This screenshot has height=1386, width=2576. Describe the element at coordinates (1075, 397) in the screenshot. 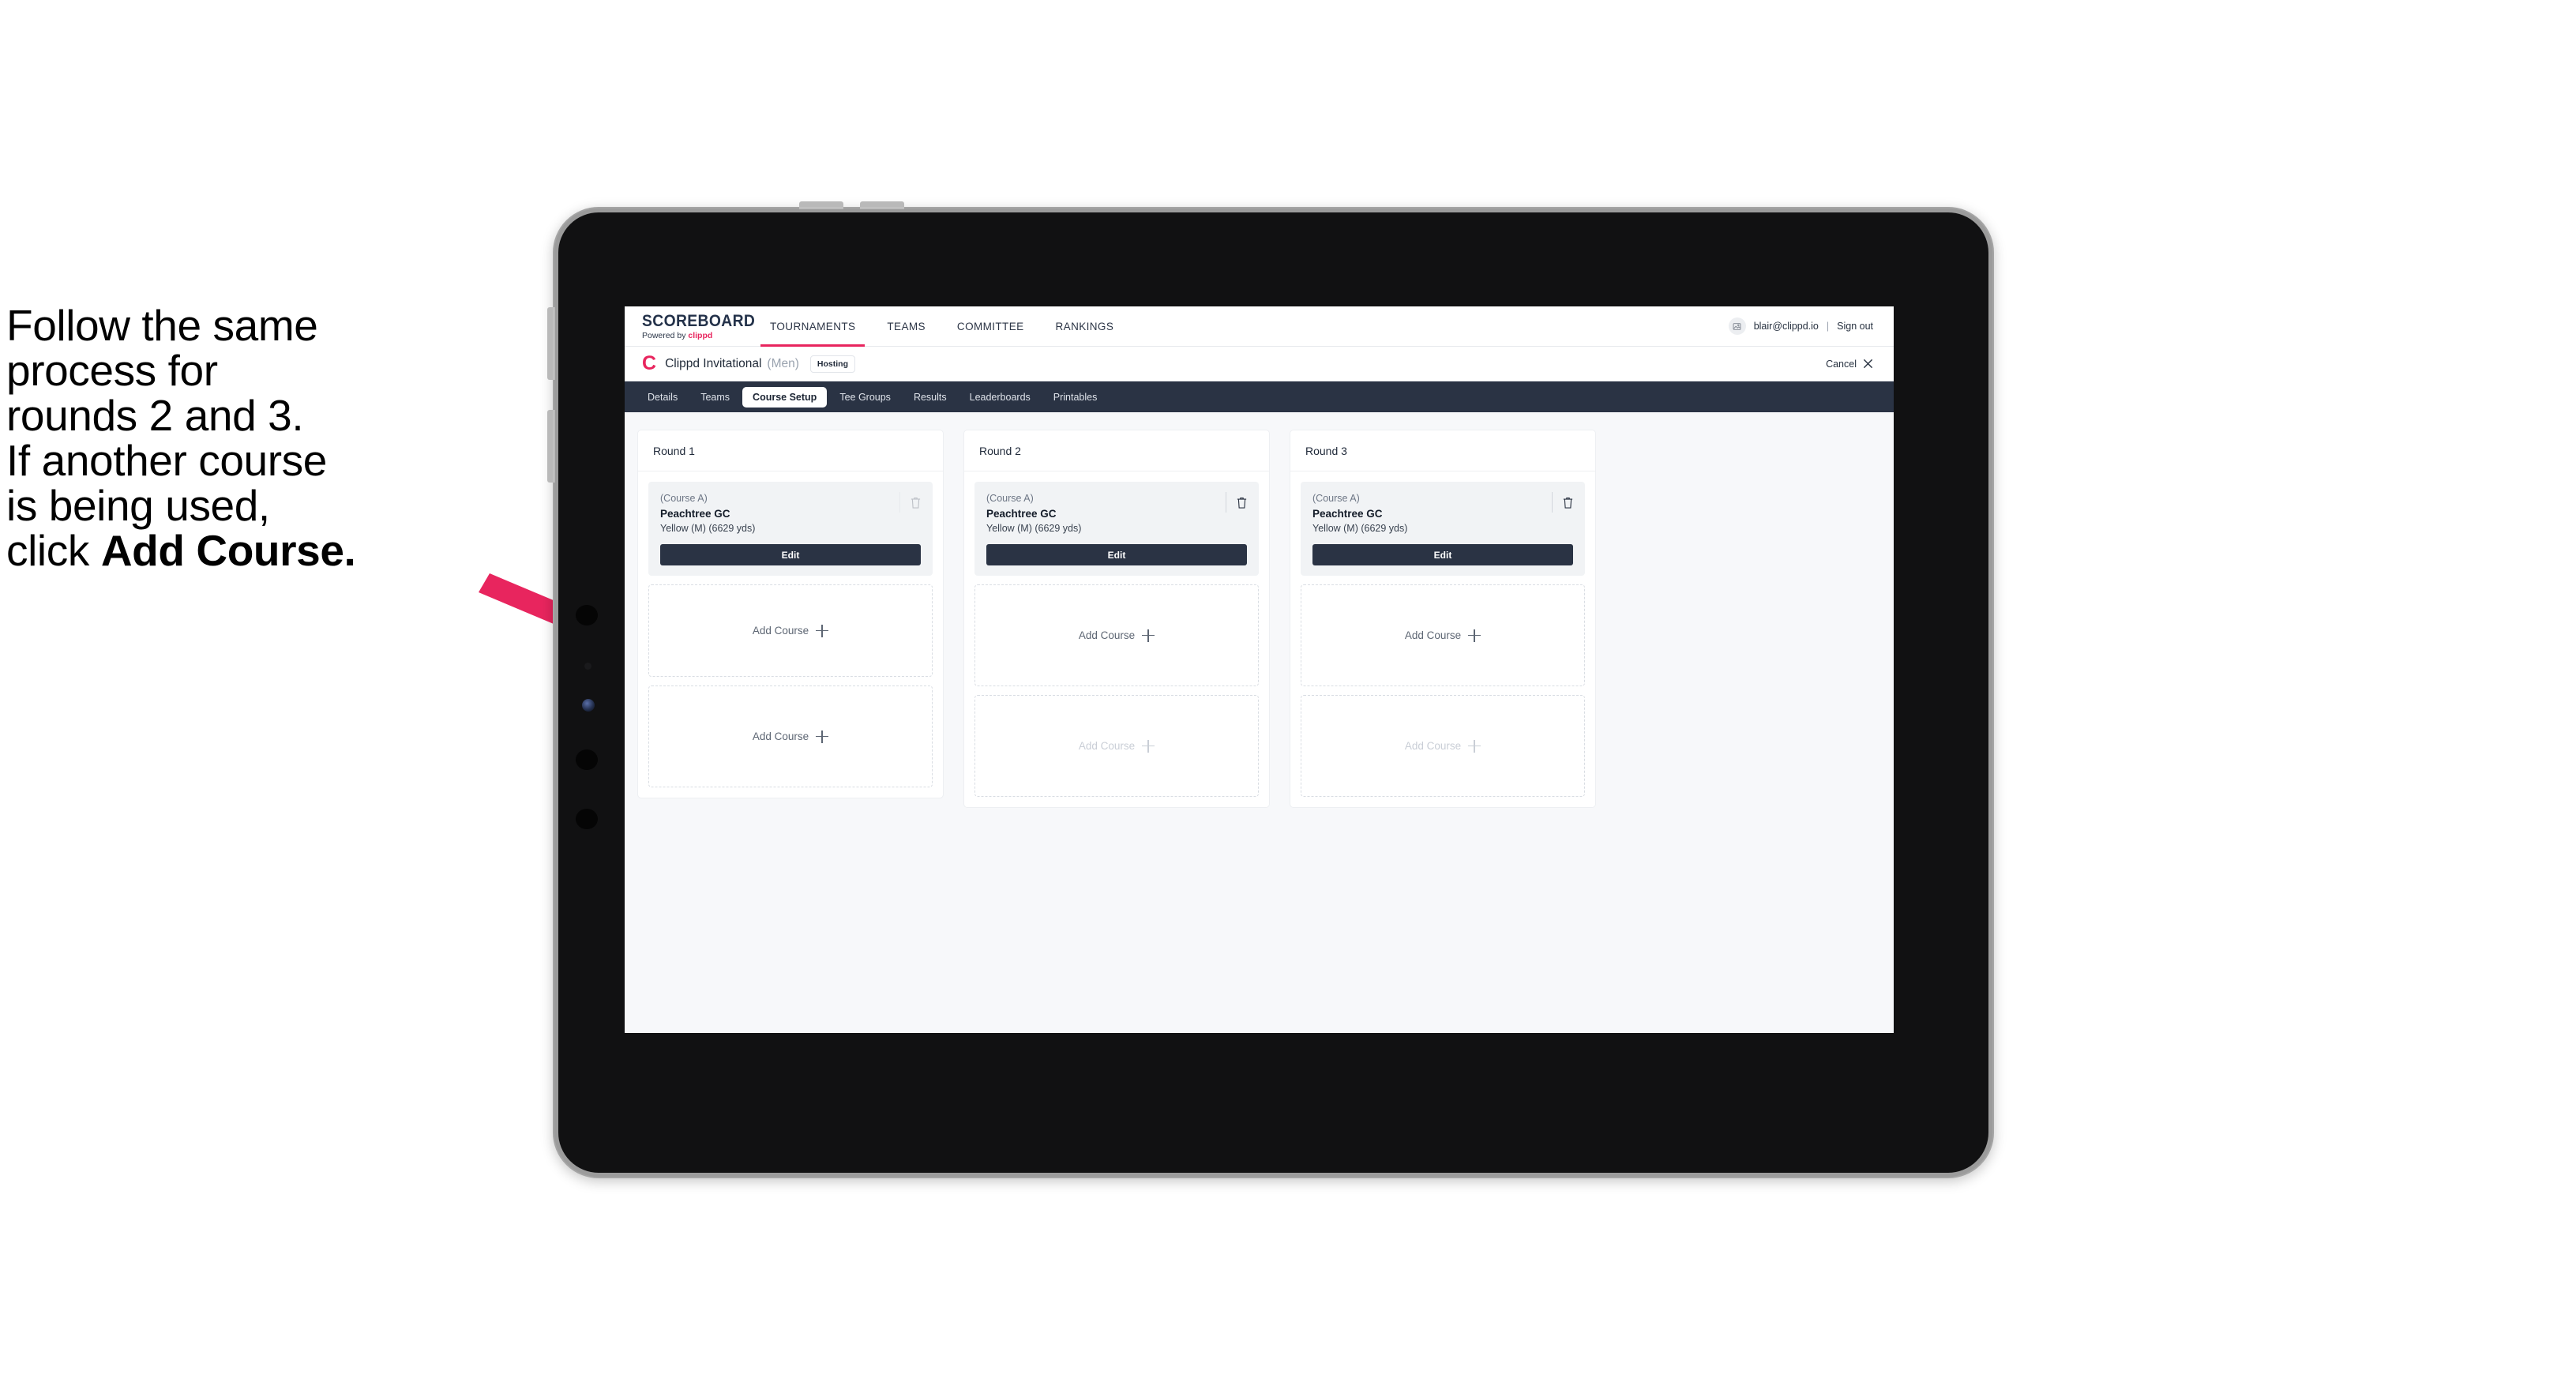

I see `tab-printables: Printables` at that location.